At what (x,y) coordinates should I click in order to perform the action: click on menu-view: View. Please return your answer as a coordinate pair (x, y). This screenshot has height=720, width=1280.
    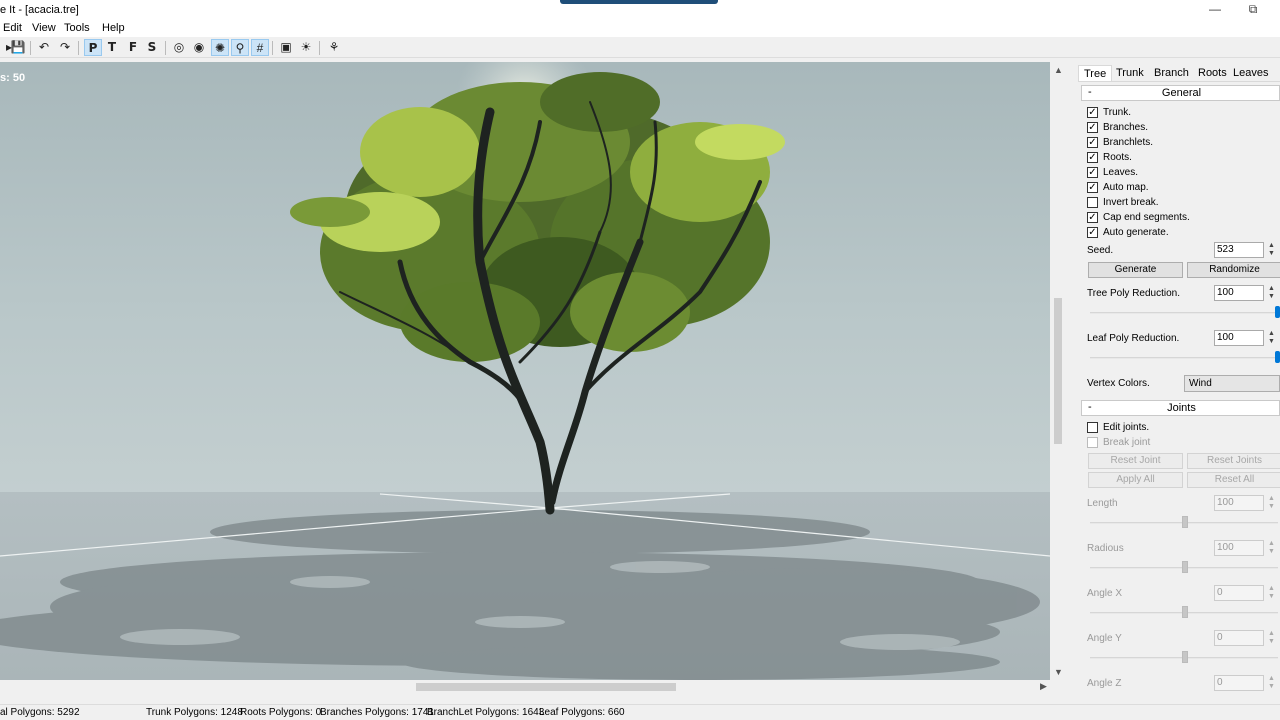
    Looking at the image, I should click on (44, 28).